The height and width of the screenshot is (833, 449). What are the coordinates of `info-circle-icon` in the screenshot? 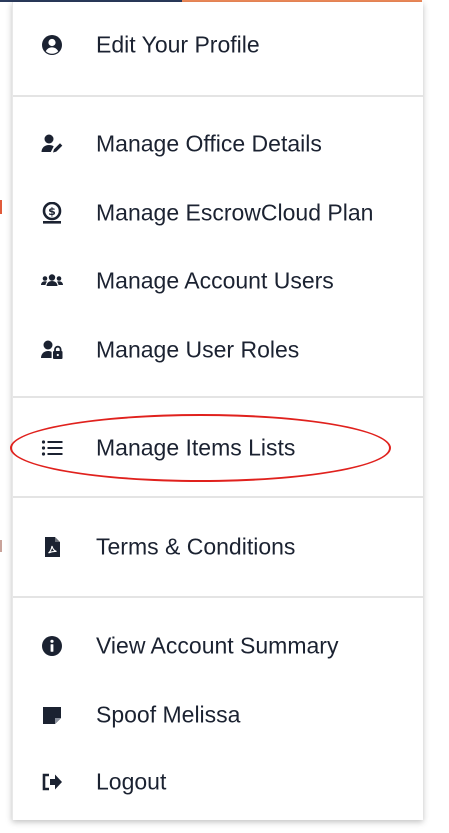 It's located at (52, 646).